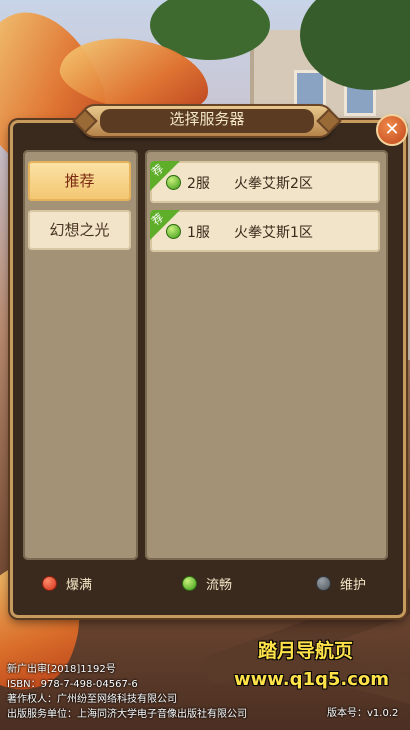 The height and width of the screenshot is (730, 410). What do you see at coordinates (363, 713) in the screenshot?
I see `version-label: 版本号：v1.0.2` at bounding box center [363, 713].